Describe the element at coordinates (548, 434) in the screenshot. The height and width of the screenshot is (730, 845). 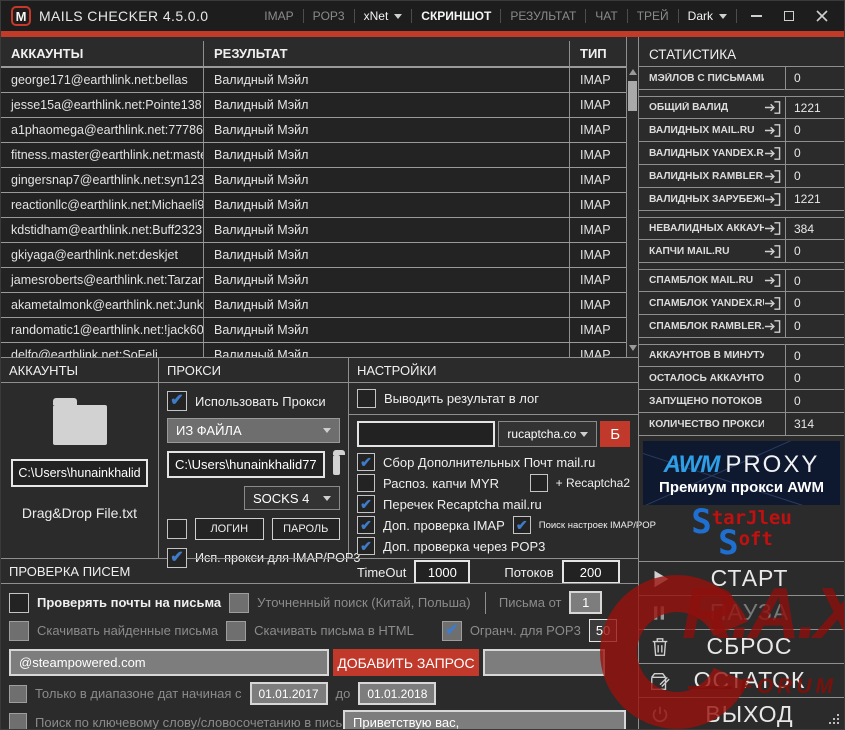
I see `captcha-service-select: rucaptcha.co` at that location.